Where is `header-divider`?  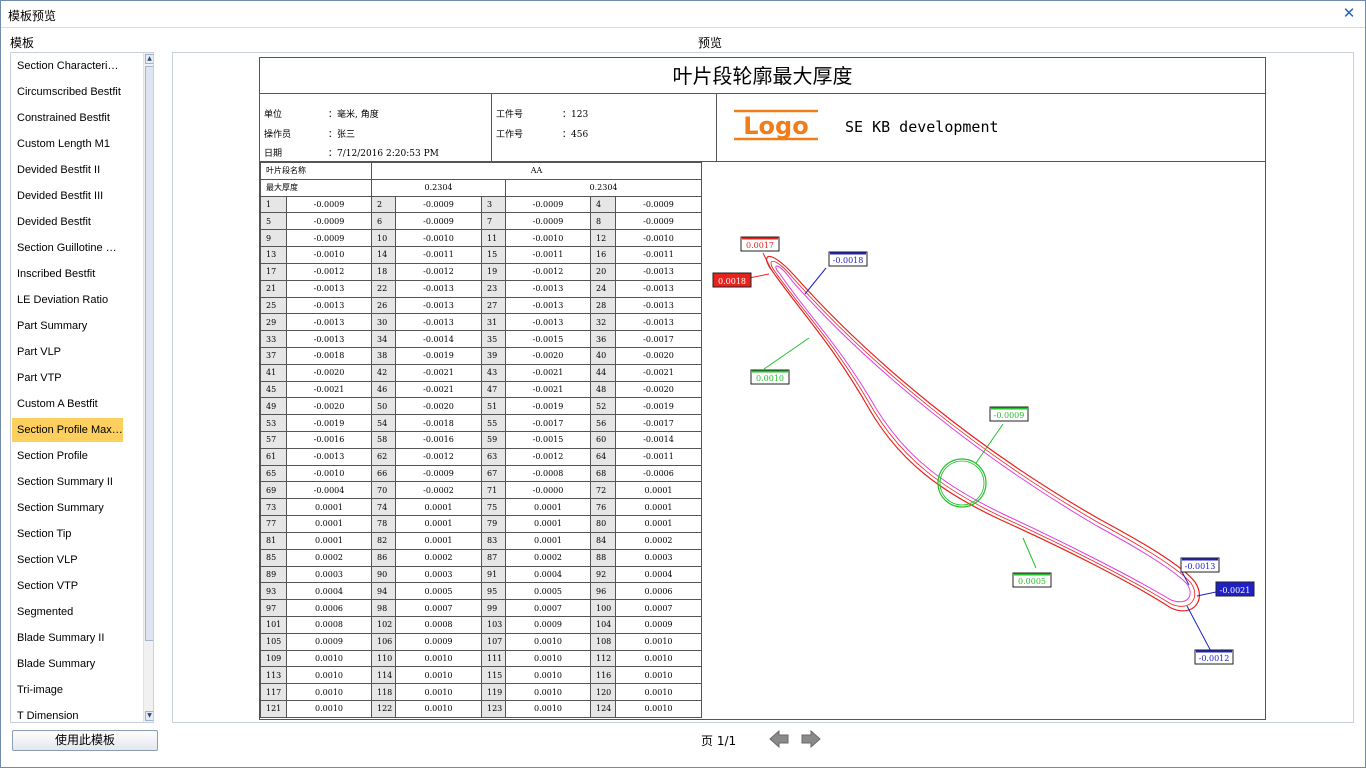
header-divider is located at coordinates (716, 128).